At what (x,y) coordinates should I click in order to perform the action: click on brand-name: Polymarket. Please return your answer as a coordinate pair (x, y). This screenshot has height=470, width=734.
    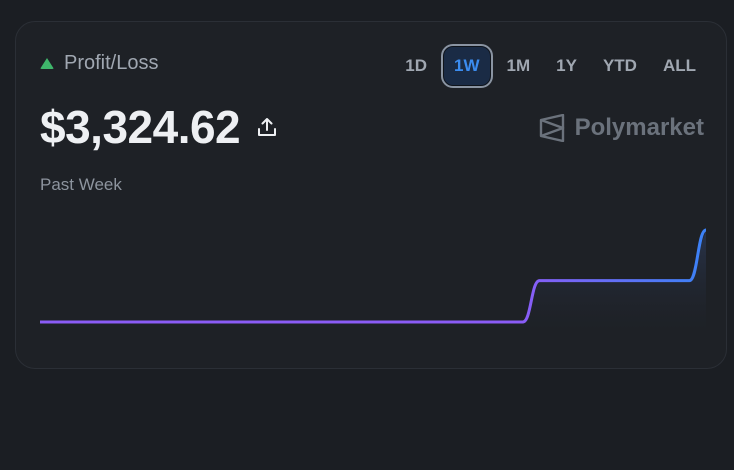
    Looking at the image, I should click on (639, 127).